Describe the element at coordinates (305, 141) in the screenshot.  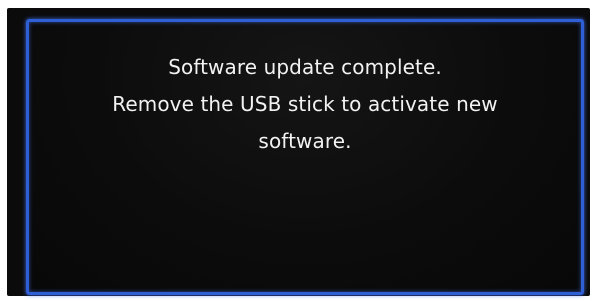
I see `message-line-3: software.` at that location.